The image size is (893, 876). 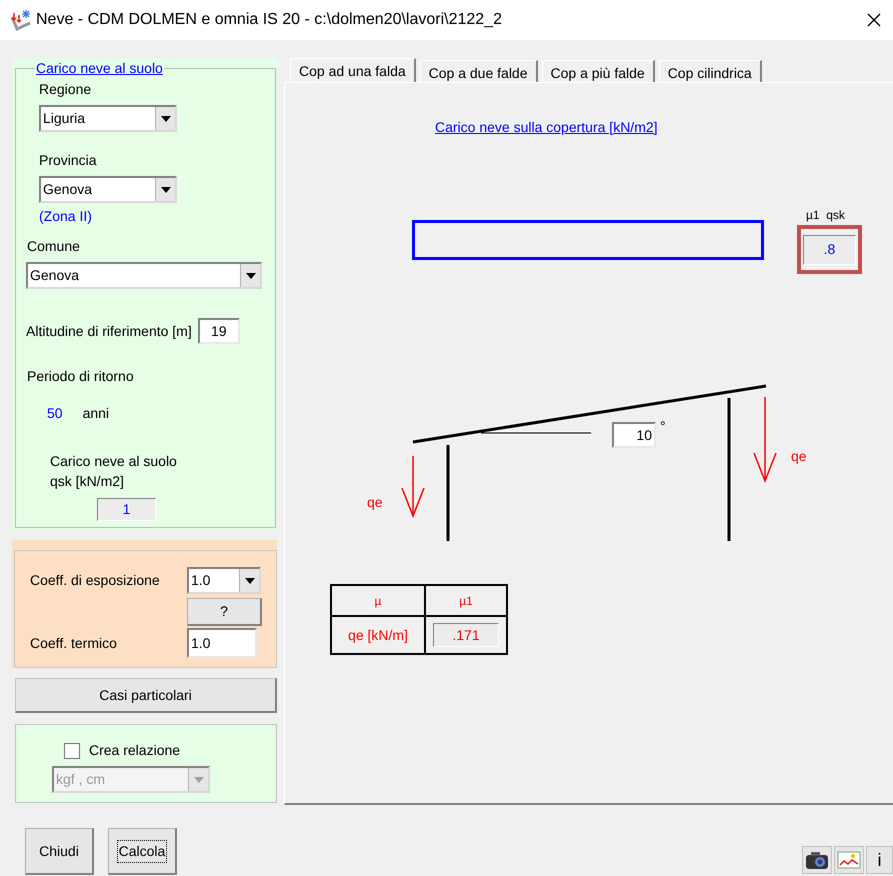 What do you see at coordinates (114, 471) in the screenshot?
I see `field-label: Carico neve al suolo qsk [kN/m2]` at bounding box center [114, 471].